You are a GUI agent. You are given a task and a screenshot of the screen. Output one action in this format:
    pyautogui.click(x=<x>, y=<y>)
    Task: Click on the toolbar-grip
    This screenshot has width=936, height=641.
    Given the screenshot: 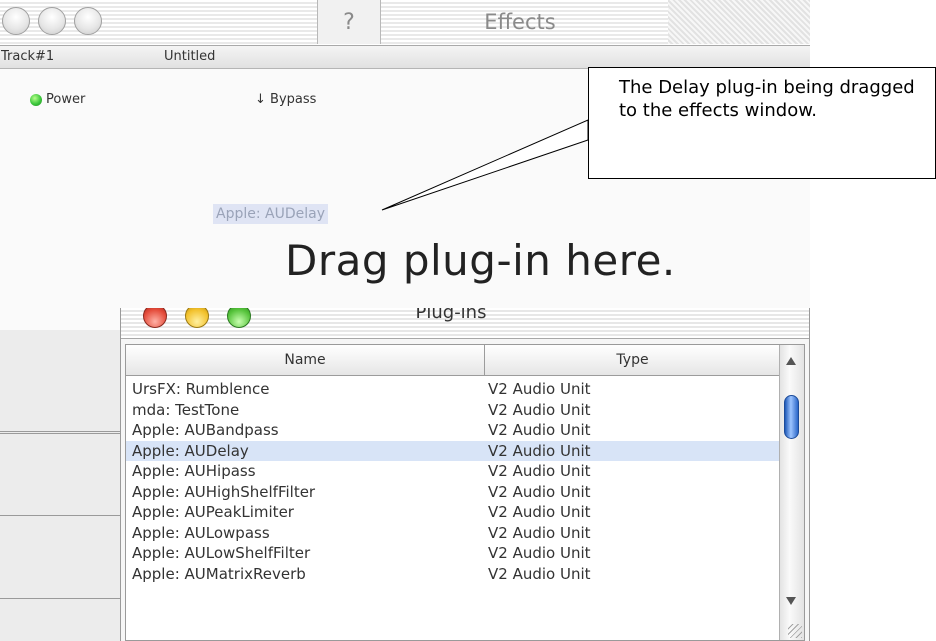 What is the action you would take?
    pyautogui.click(x=739, y=22)
    